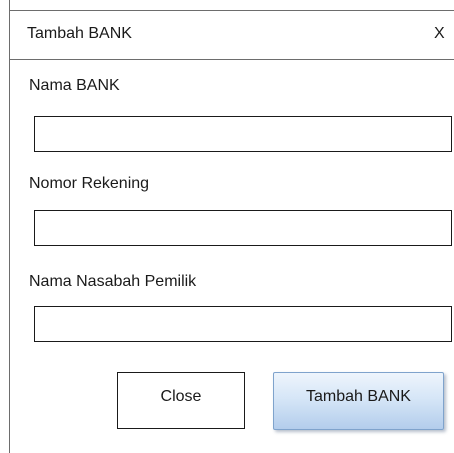  Describe the element at coordinates (358, 401) in the screenshot. I see `add-bank-button: Tambah BANK` at that location.